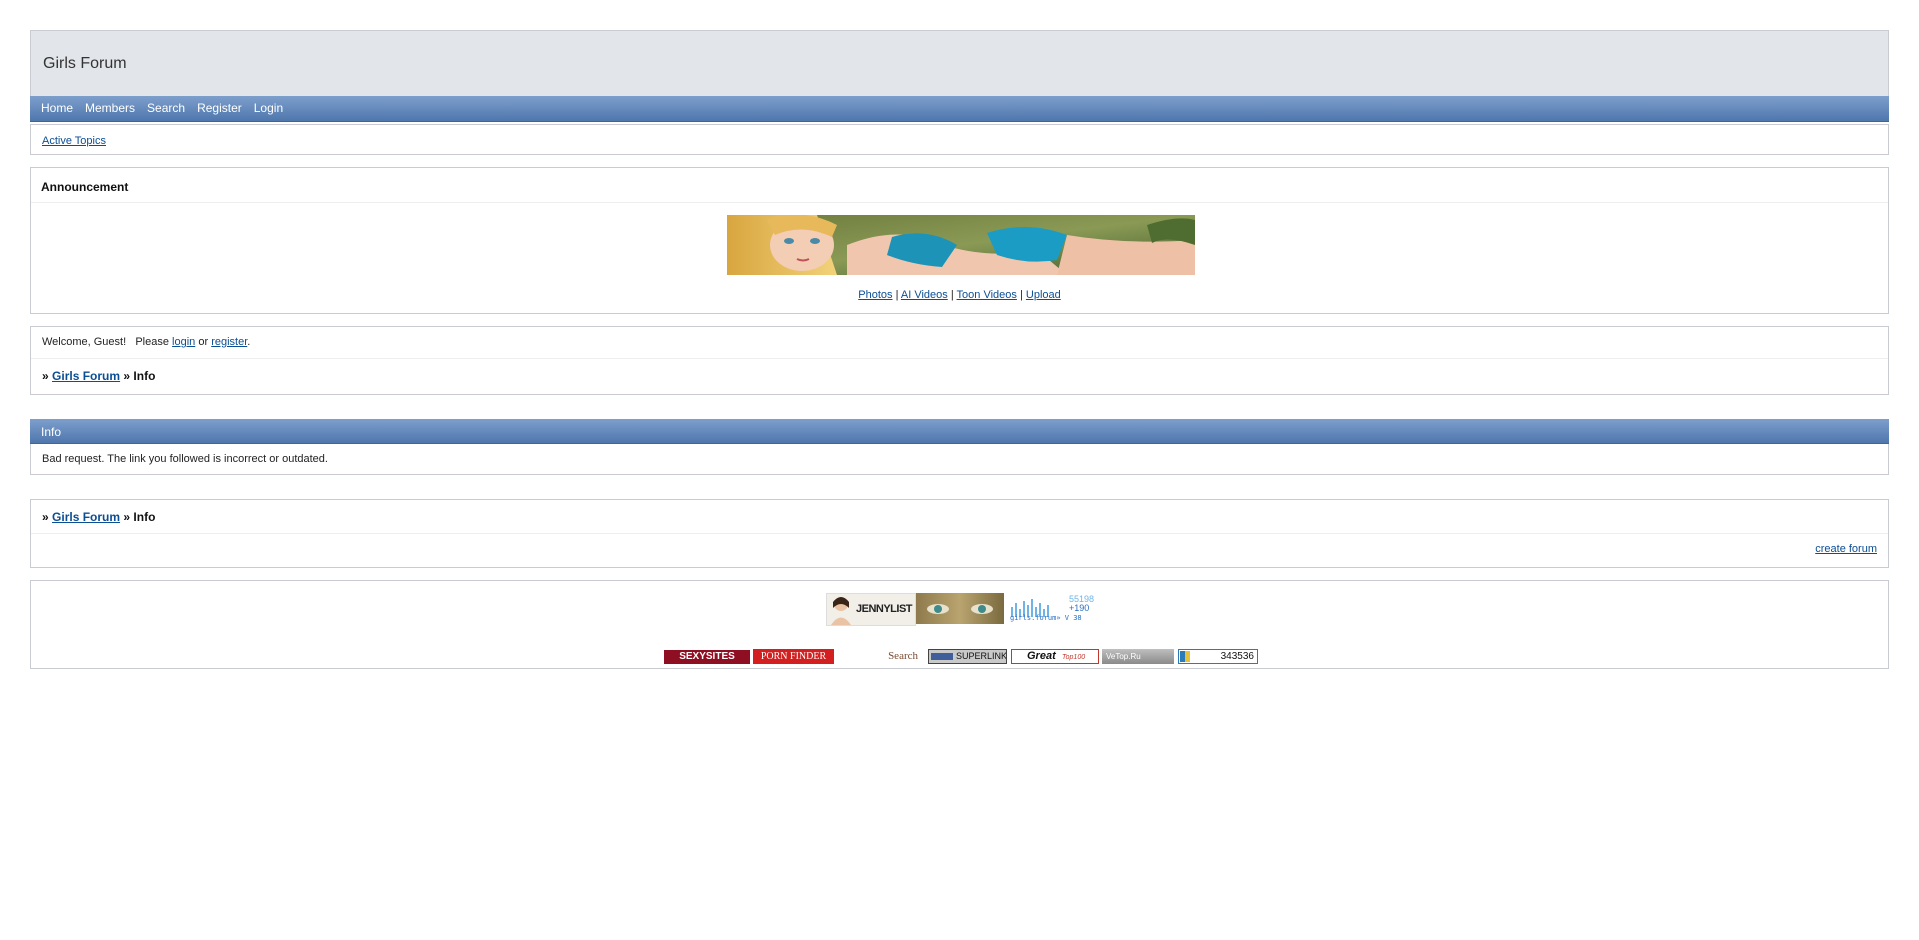  Describe the element at coordinates (959, 109) in the screenshot. I see `main-navbar: Home Members Search Register Login` at that location.